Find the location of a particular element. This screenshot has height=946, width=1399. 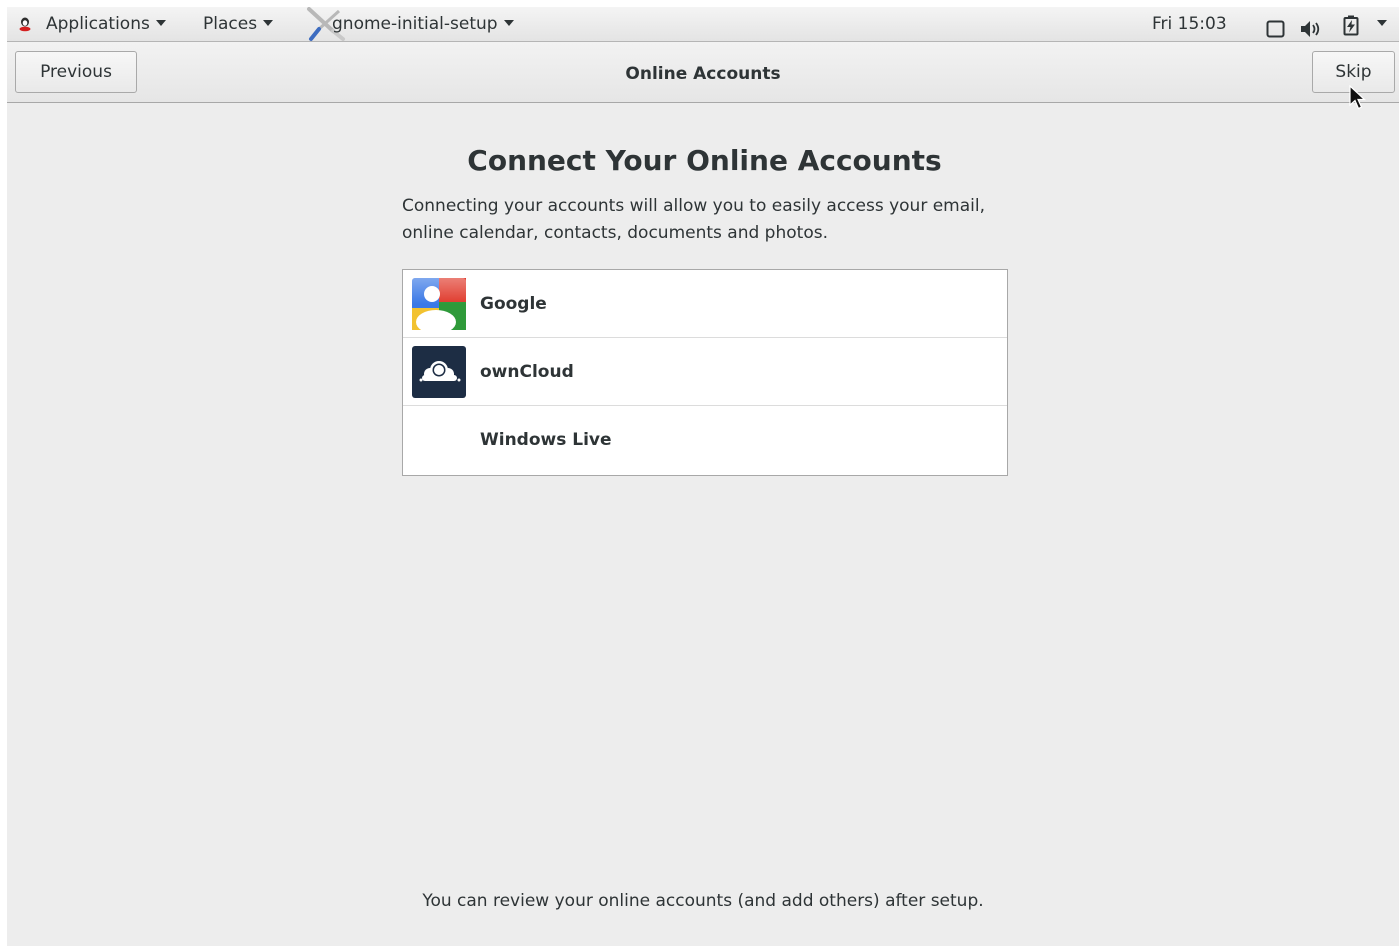

header-bar: Previous Online Accounts Skip is located at coordinates (703, 72).